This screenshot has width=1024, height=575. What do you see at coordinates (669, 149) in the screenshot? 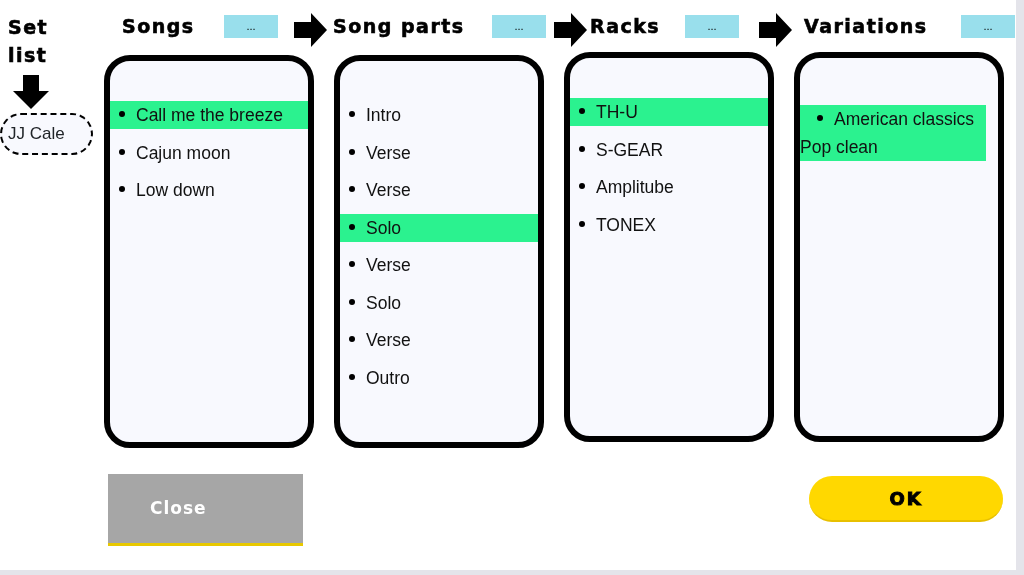
I see `list-item: S-GEAR` at bounding box center [669, 149].